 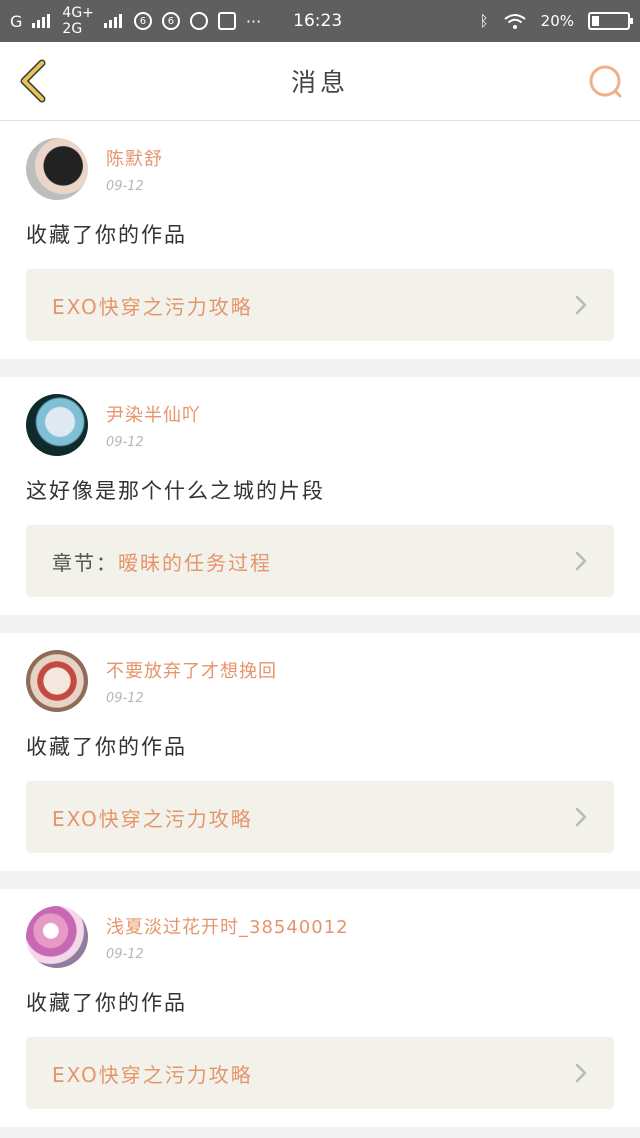 What do you see at coordinates (320, 169) in the screenshot?
I see `message-header: 陈默舒 09-12` at bounding box center [320, 169].